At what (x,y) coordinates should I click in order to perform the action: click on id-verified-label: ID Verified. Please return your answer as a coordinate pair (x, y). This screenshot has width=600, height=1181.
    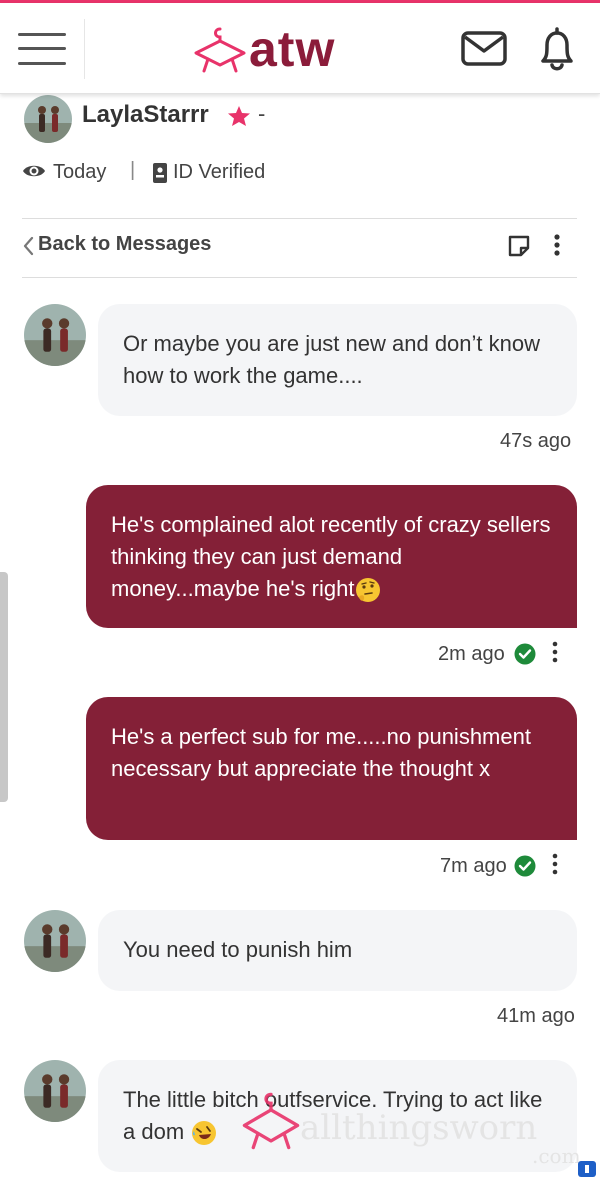
    Looking at the image, I should click on (219, 172).